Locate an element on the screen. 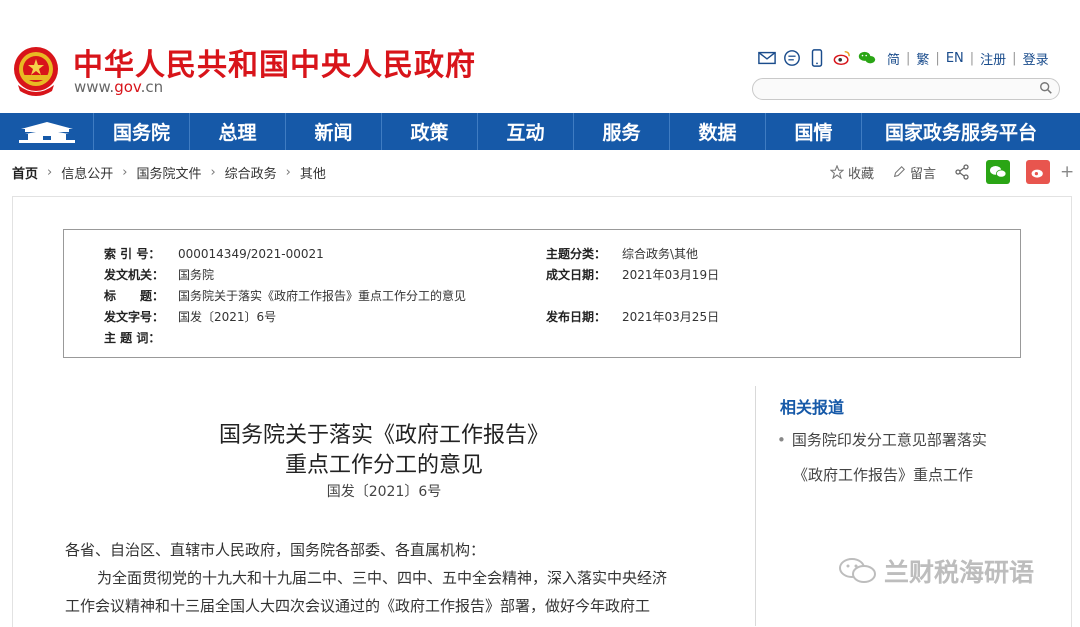 The image size is (1080, 627). breadcrumb-home: 首页 is located at coordinates (25, 172).